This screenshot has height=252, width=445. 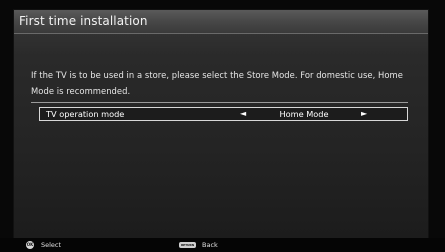 What do you see at coordinates (222, 245) in the screenshot?
I see `footer-help-bar: OK Select RETURN Back` at bounding box center [222, 245].